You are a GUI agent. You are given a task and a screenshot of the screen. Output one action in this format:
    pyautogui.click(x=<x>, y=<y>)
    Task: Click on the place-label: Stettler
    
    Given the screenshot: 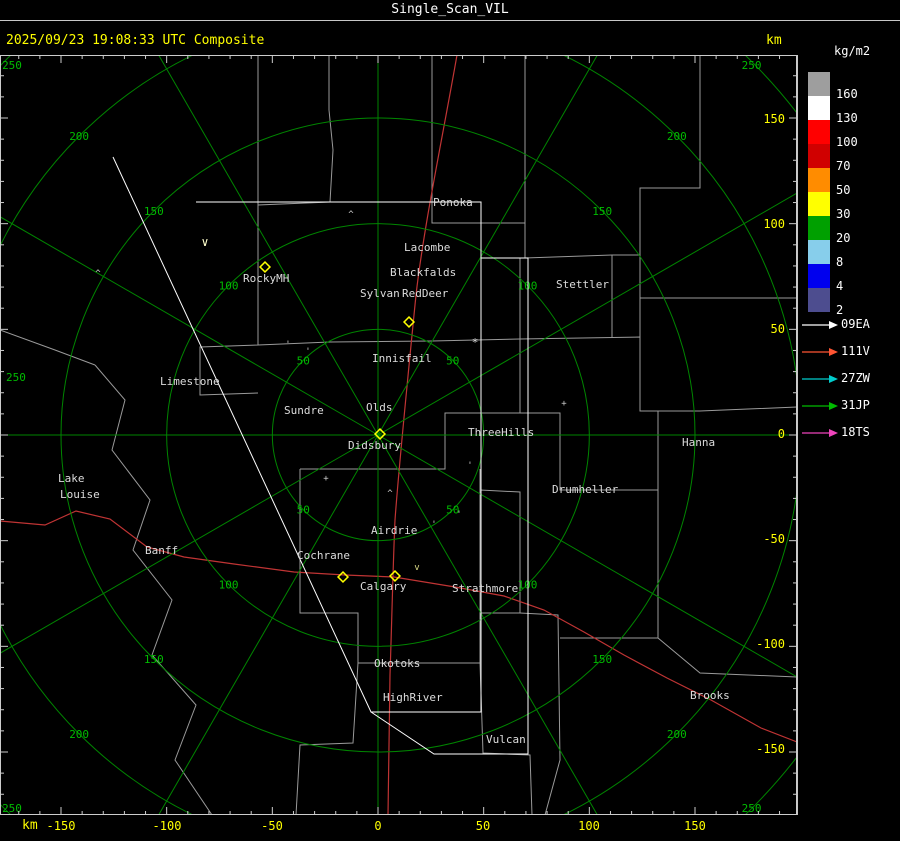 What is the action you would take?
    pyautogui.click(x=582, y=284)
    